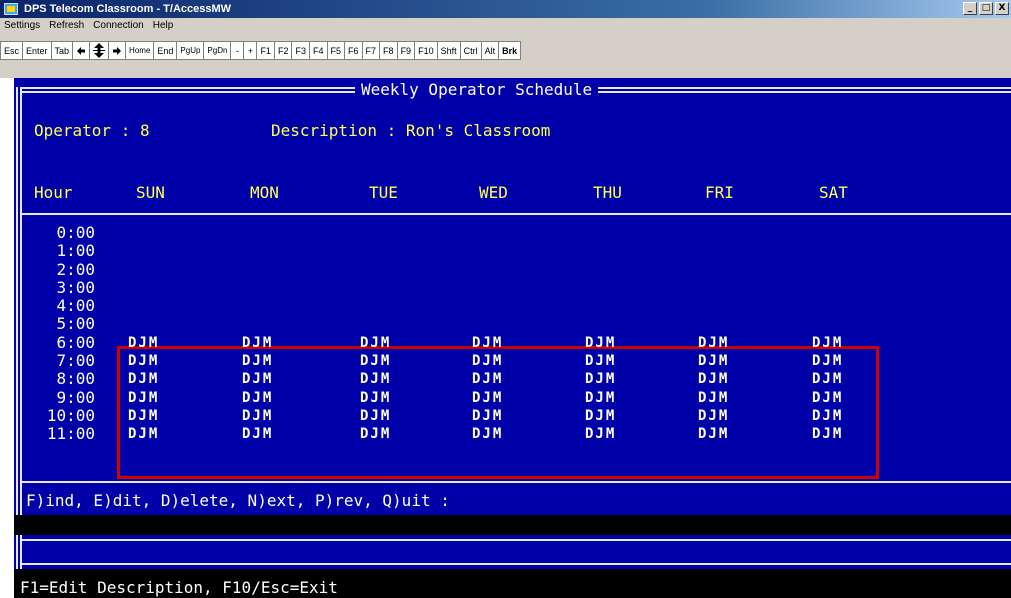  I want to click on day-header-thu: THU, so click(607, 192).